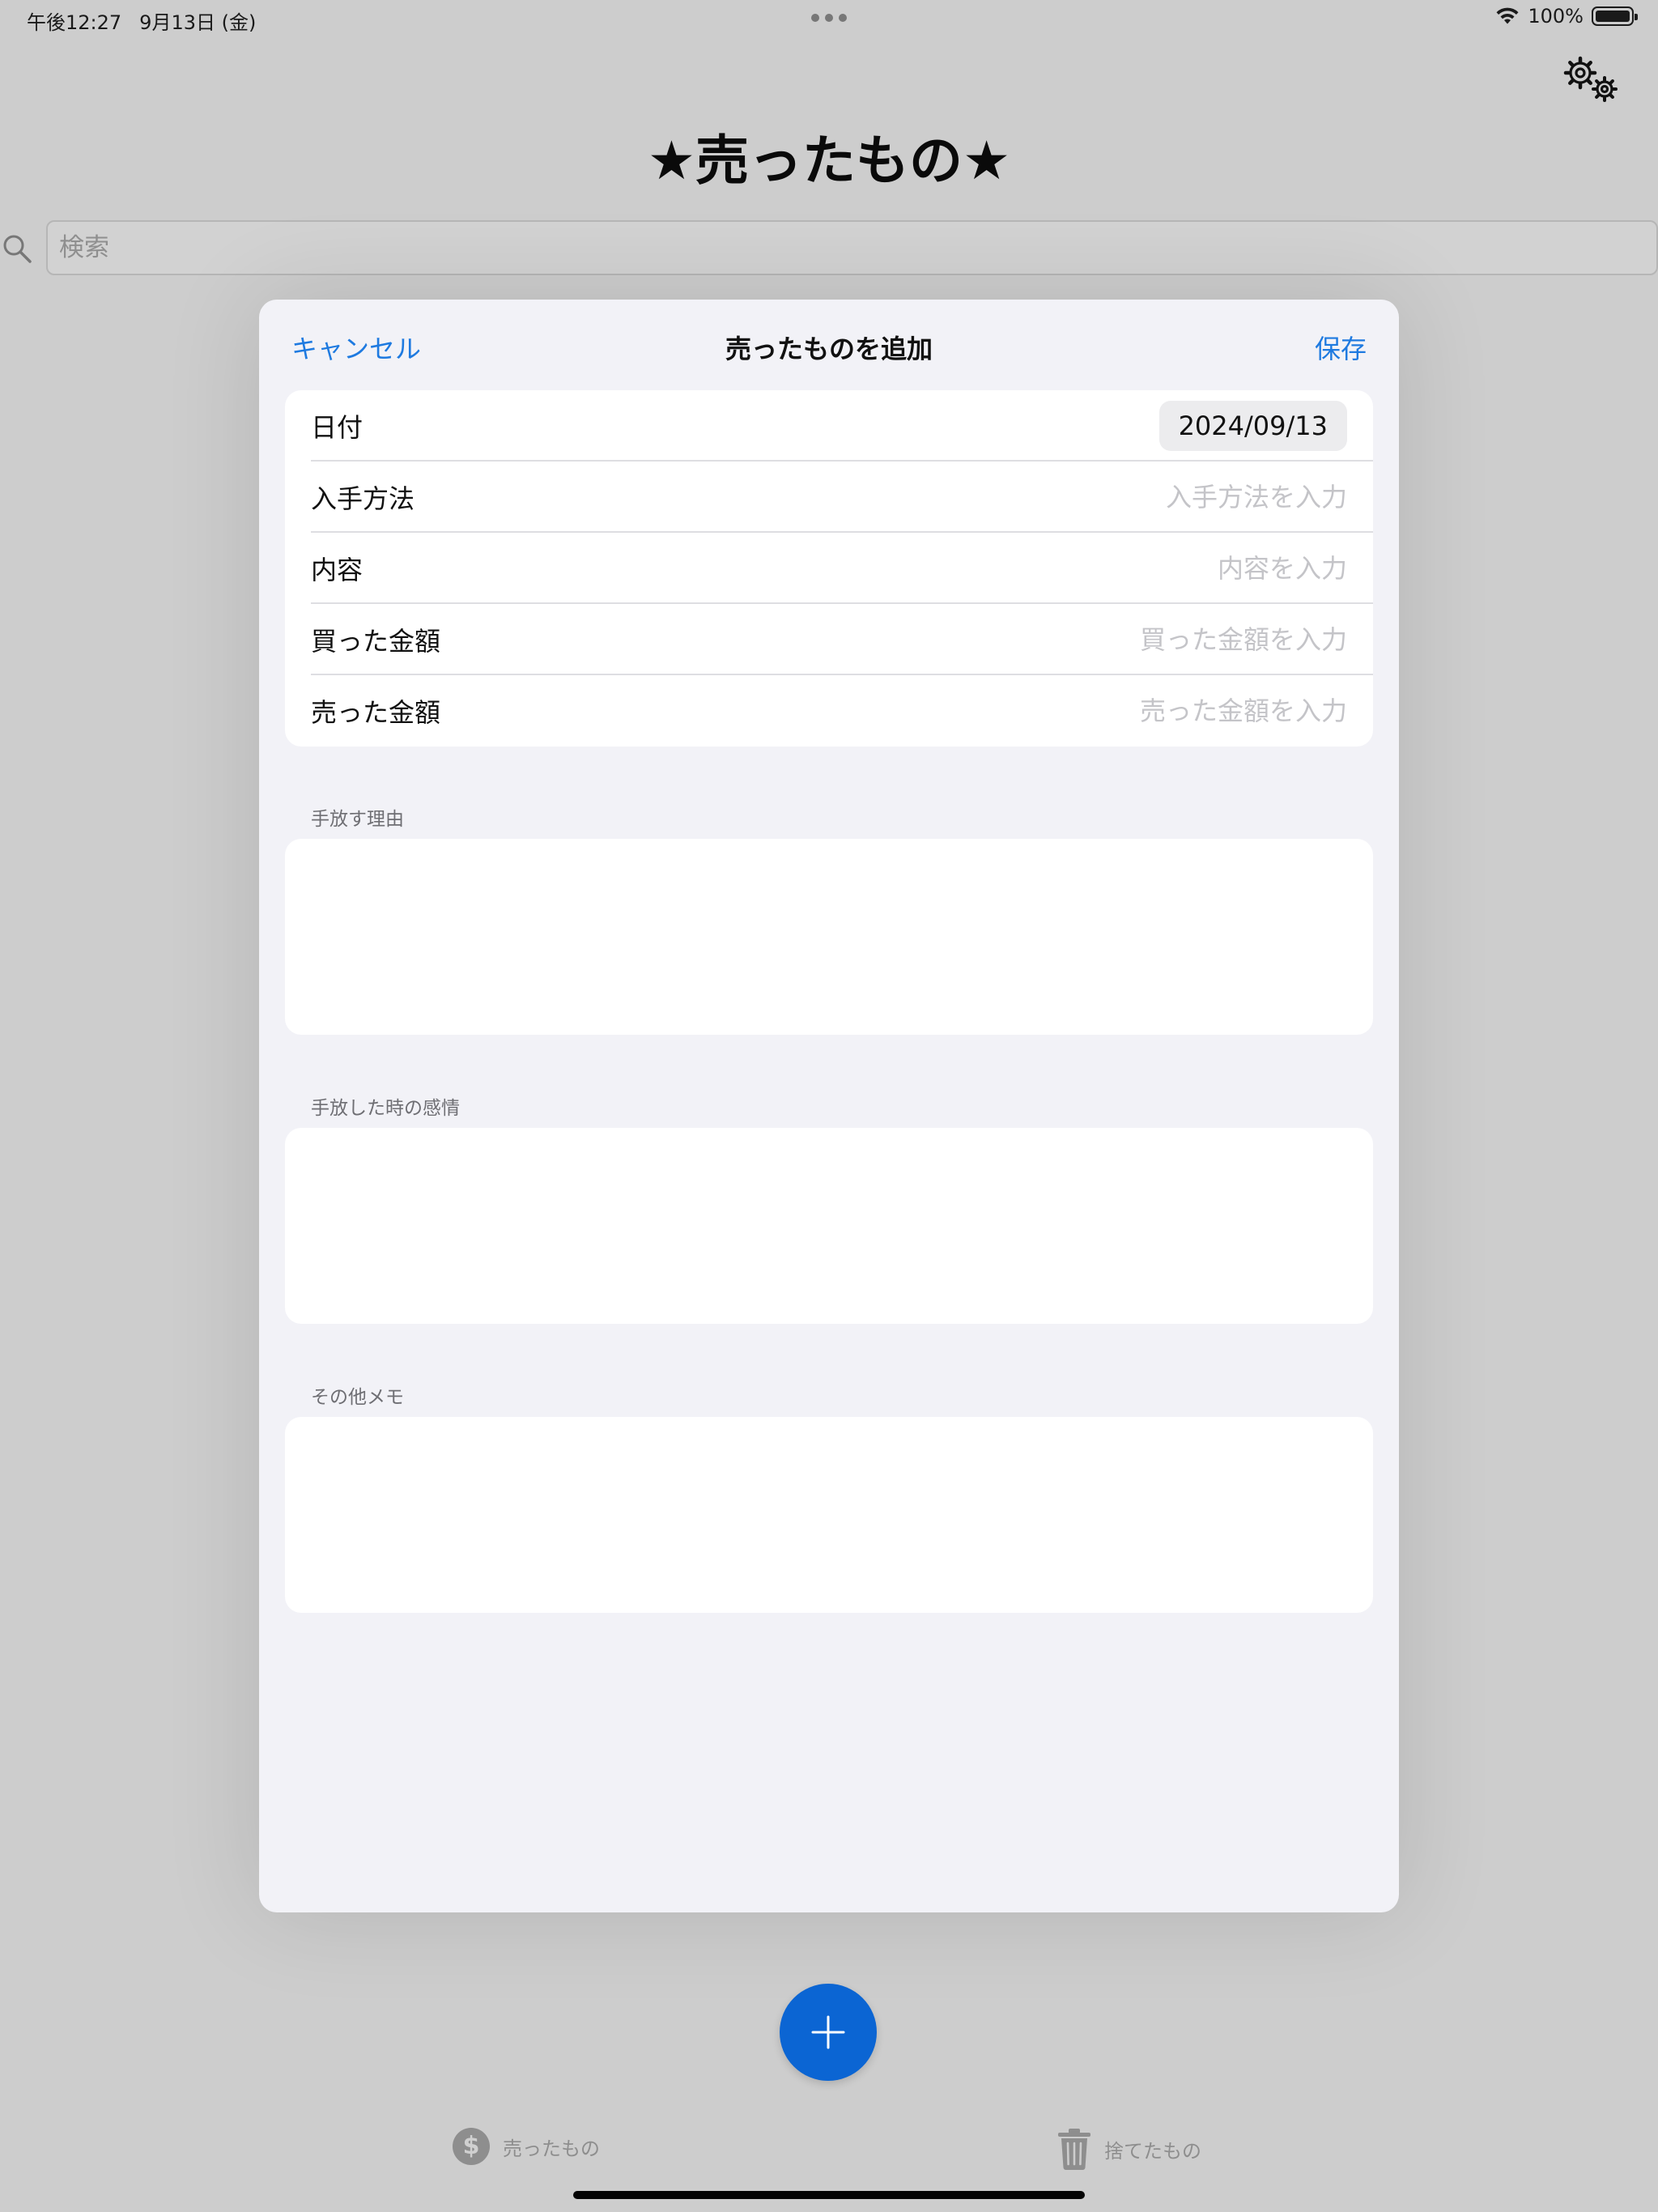 Image resolution: width=1658 pixels, height=2212 pixels. What do you see at coordinates (829, 161) in the screenshot?
I see `page-title: ★売ったもの★` at bounding box center [829, 161].